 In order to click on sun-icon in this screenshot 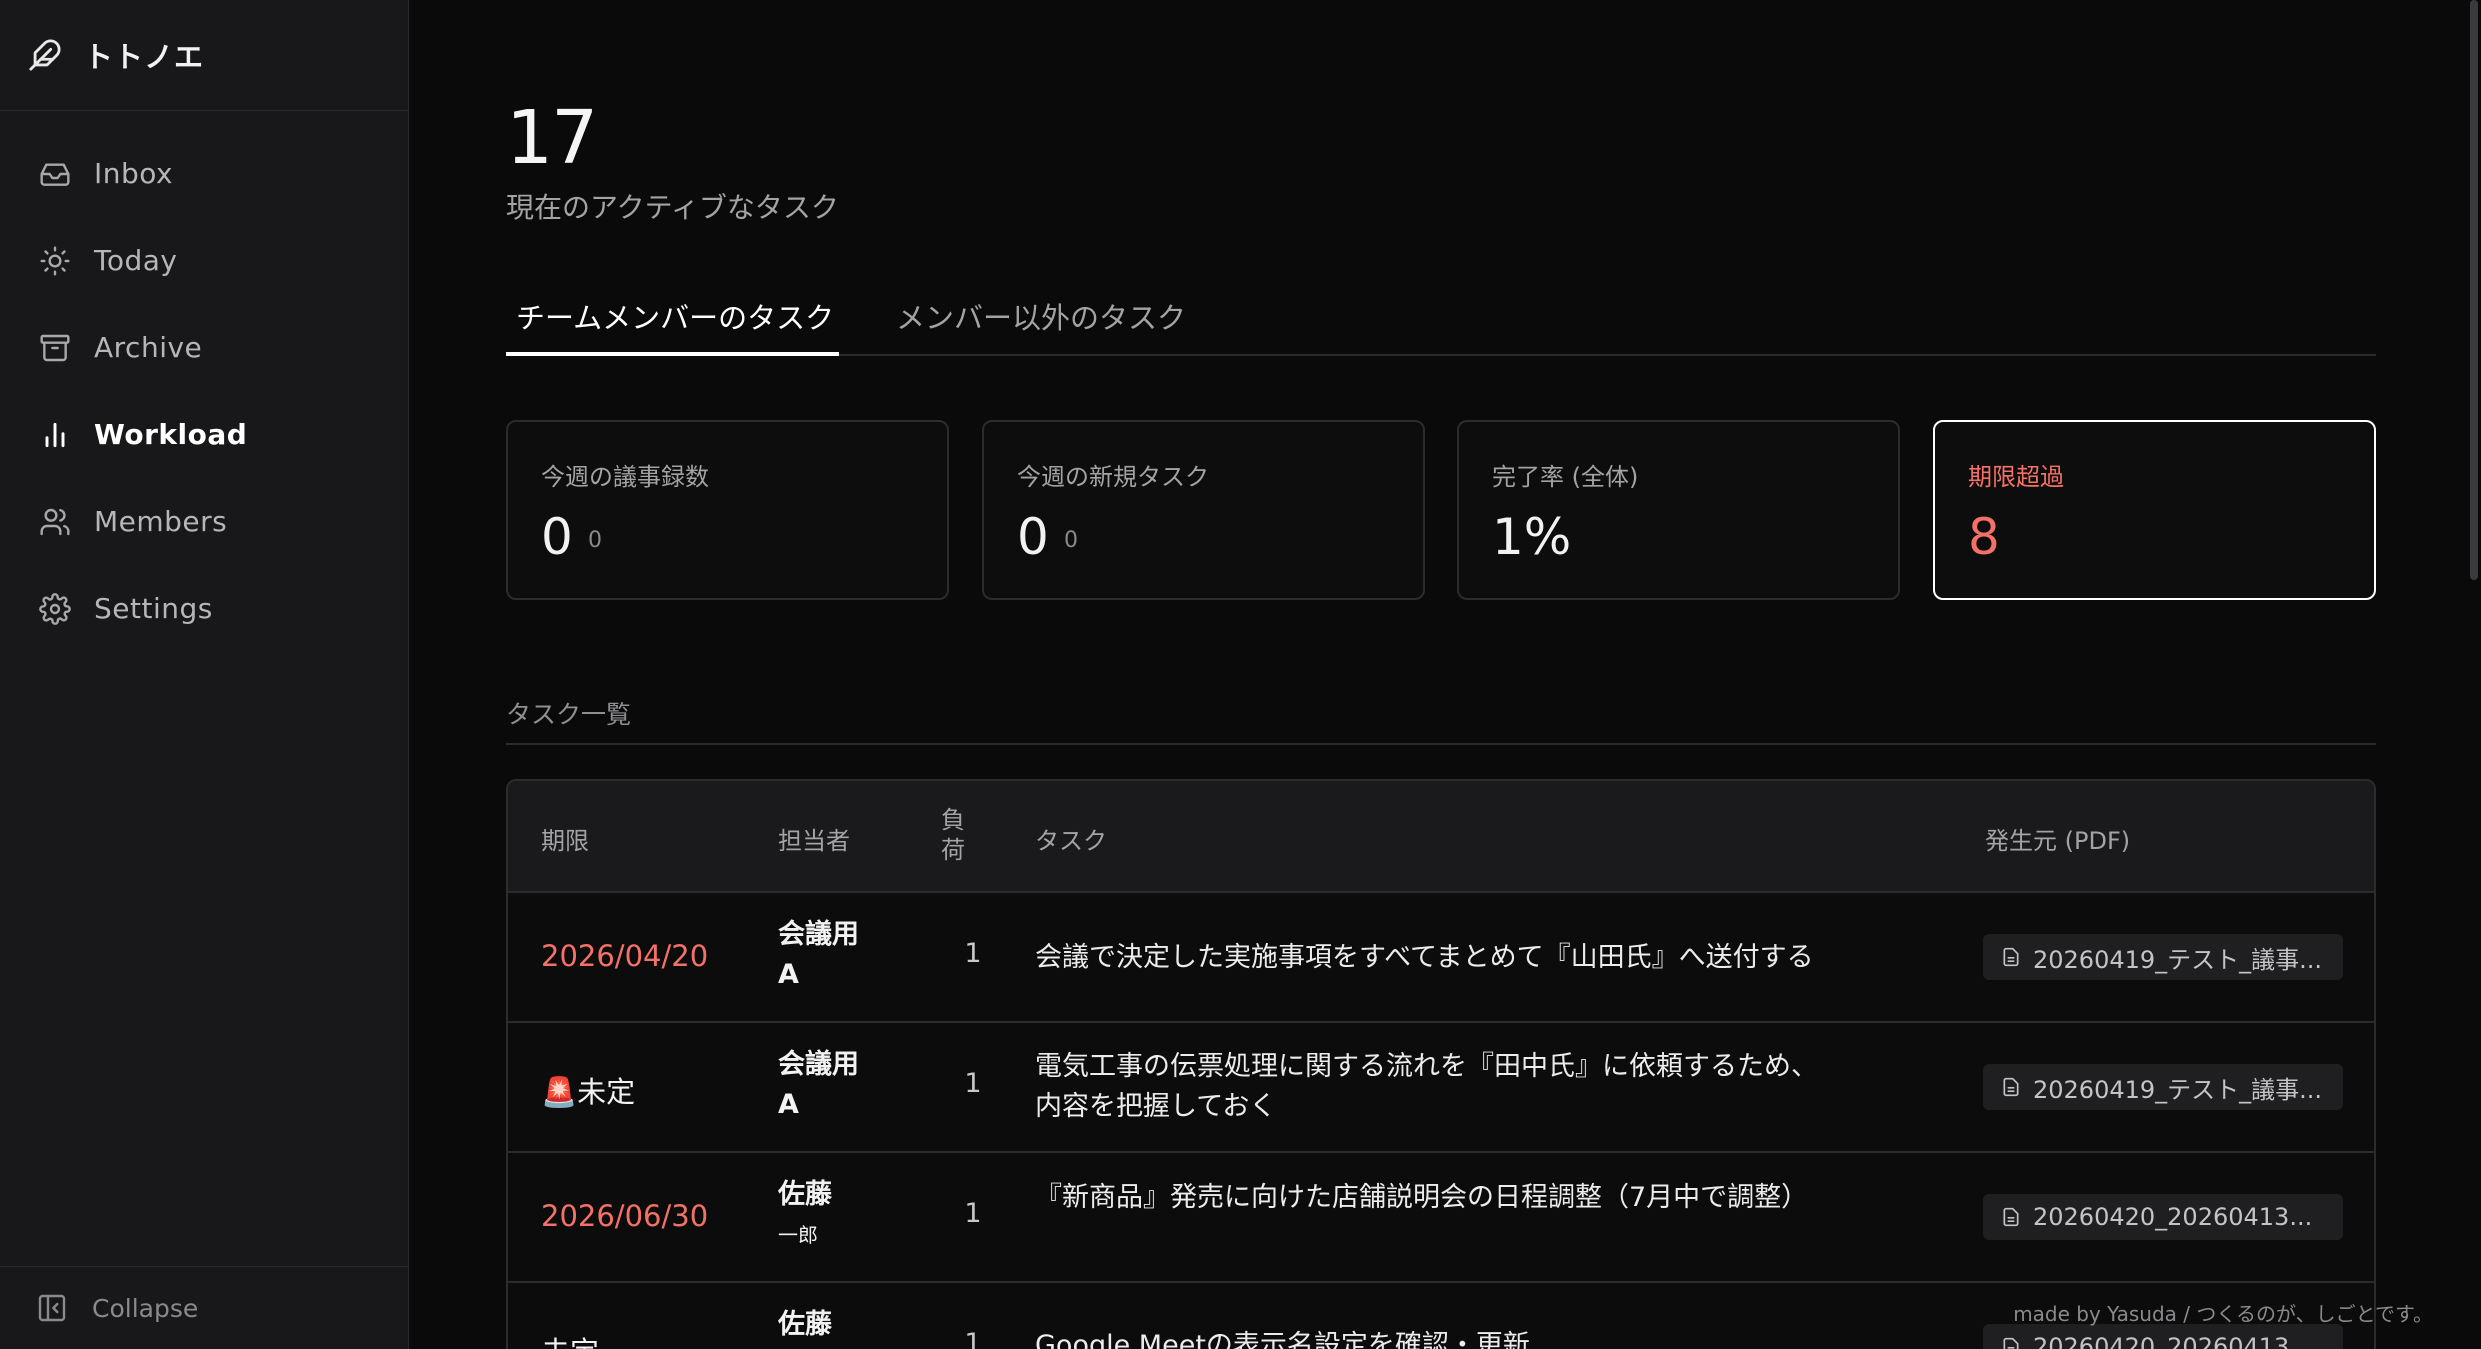, I will do `click(55, 261)`.